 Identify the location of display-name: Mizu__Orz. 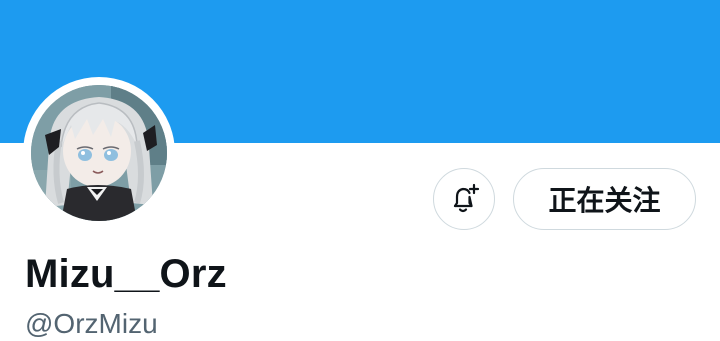
(126, 274).